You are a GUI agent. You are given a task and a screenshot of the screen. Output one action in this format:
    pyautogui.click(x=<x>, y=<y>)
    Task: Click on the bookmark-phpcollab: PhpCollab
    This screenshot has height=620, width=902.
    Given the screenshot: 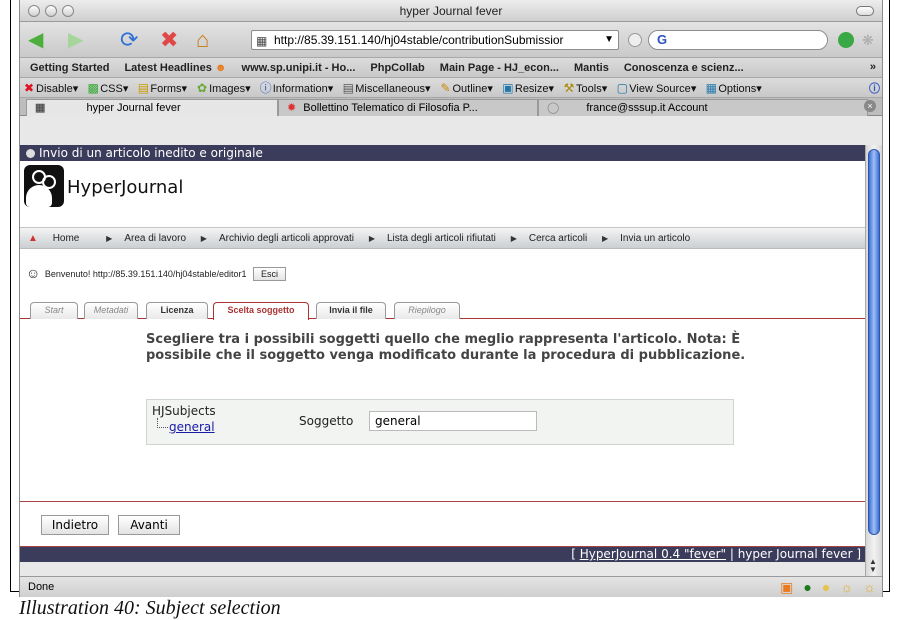 What is the action you would take?
    pyautogui.click(x=397, y=68)
    